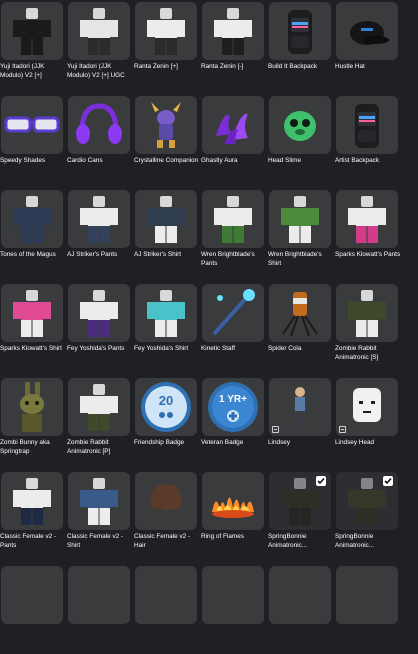 This screenshot has width=418, height=654. Describe the element at coordinates (234, 160) in the screenshot. I see `item-name: Ghastly Aura` at that location.